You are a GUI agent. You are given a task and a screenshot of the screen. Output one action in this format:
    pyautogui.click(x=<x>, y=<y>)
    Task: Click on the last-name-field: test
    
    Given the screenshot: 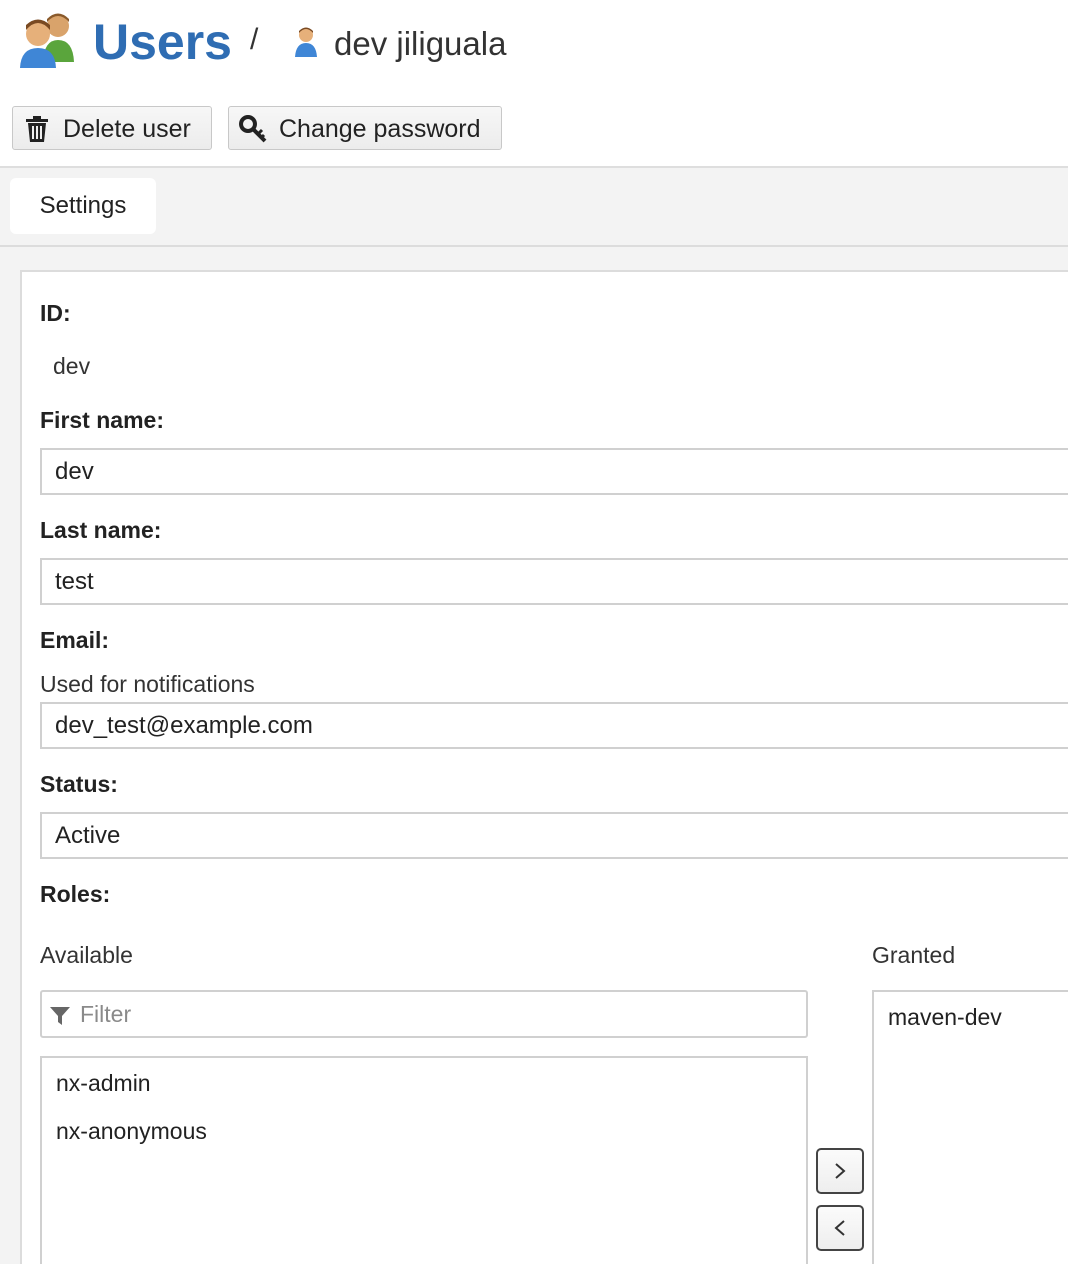 What is the action you would take?
    pyautogui.click(x=554, y=581)
    